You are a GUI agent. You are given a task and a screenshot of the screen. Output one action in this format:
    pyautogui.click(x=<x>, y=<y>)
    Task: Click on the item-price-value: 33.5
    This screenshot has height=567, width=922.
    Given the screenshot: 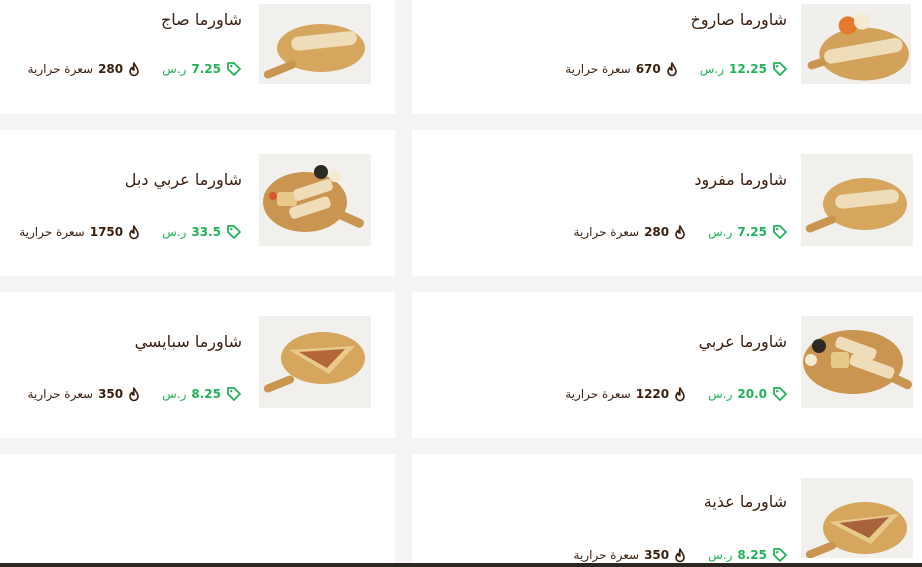 What is the action you would take?
    pyautogui.click(x=206, y=232)
    